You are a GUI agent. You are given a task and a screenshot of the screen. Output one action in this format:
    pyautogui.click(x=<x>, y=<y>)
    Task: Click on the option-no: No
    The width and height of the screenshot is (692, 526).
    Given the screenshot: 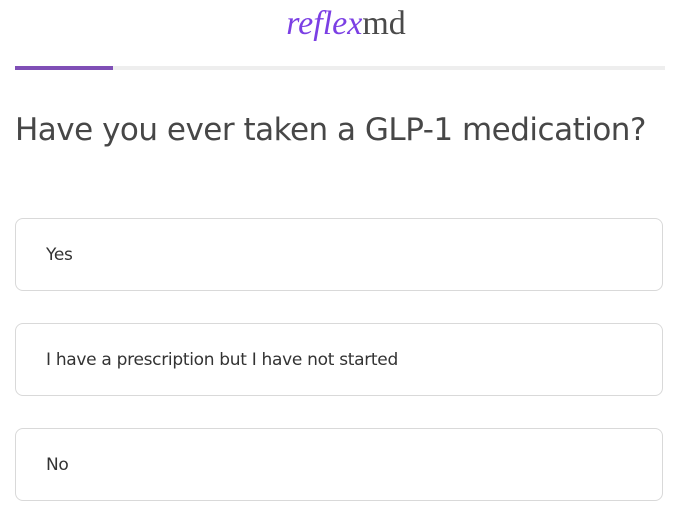 What is the action you would take?
    pyautogui.click(x=339, y=464)
    